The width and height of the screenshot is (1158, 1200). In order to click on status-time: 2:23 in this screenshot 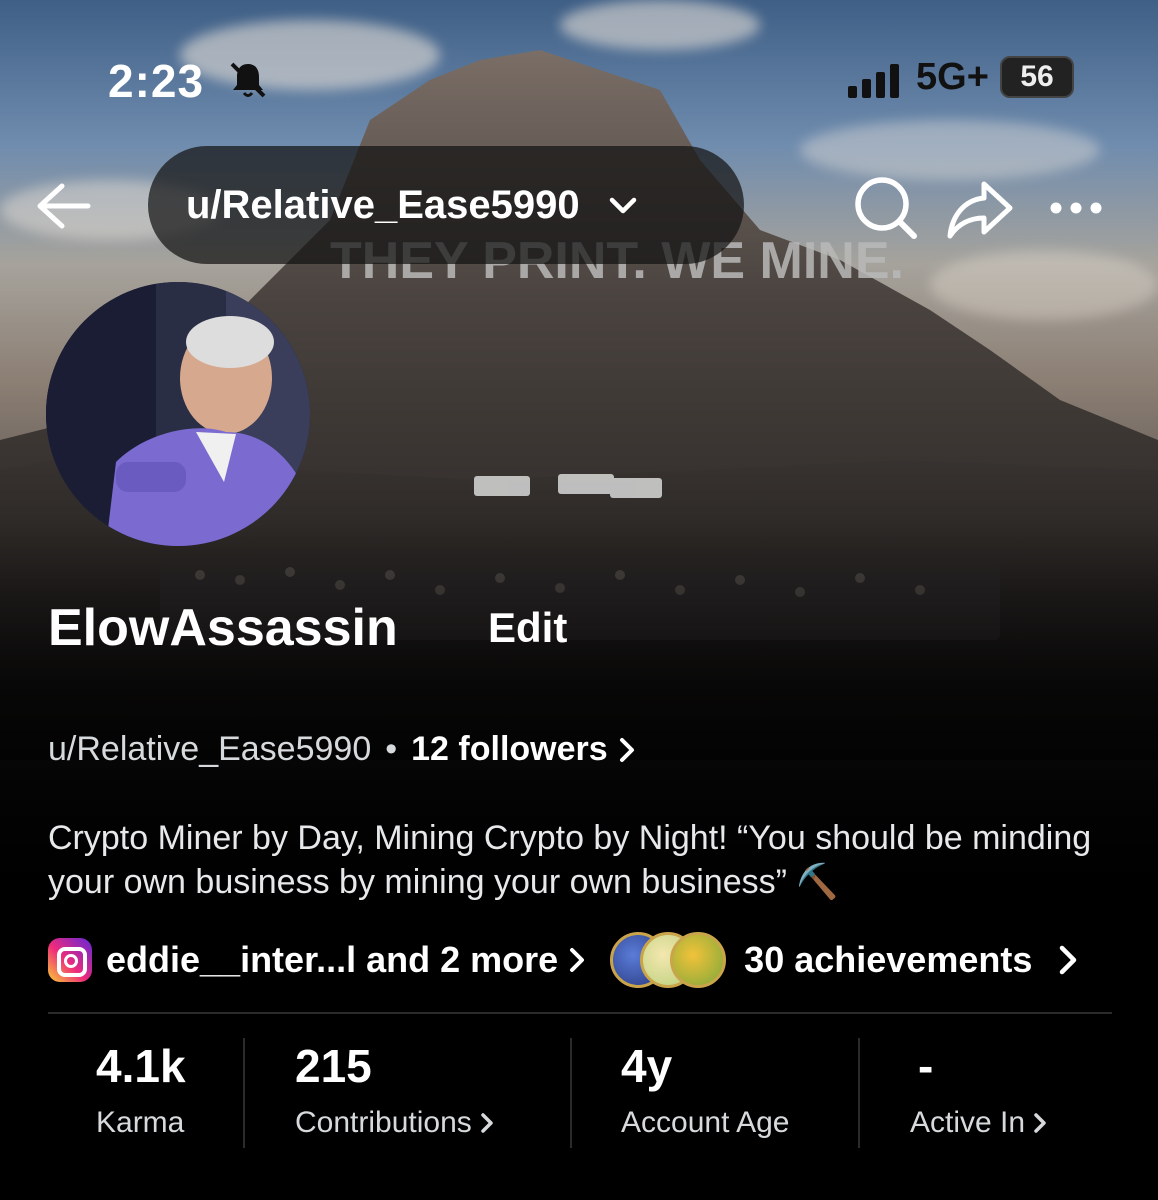, I will do `click(156, 81)`.